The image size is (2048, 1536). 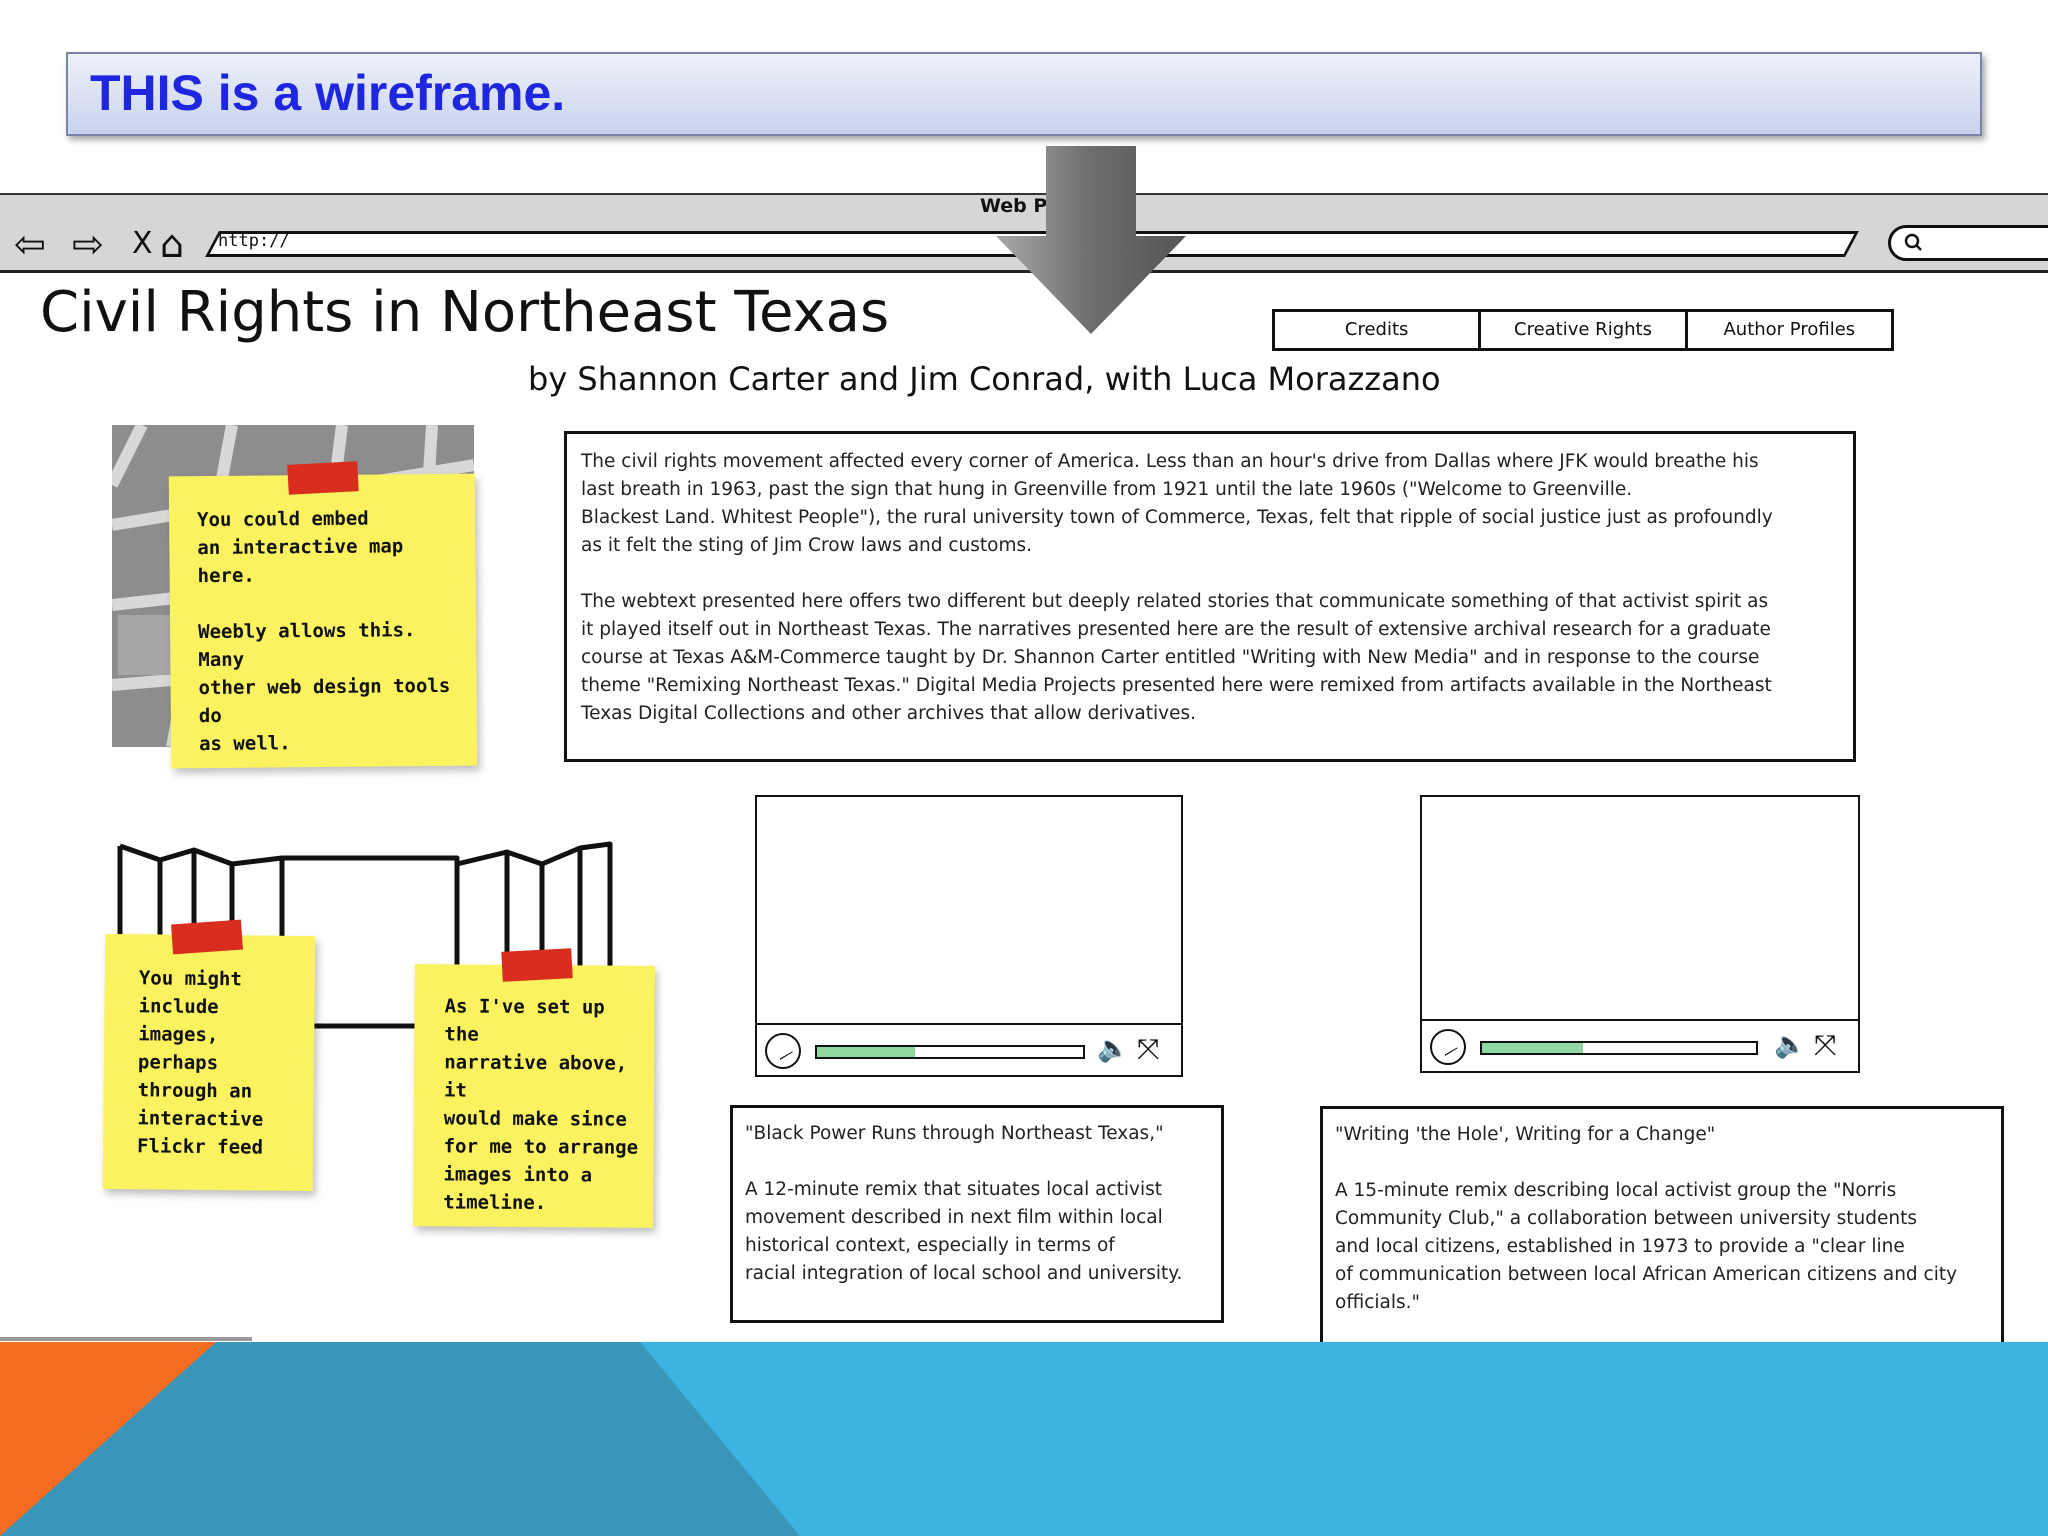 I want to click on forward-arrow-icon: ⇨, so click(x=88, y=244).